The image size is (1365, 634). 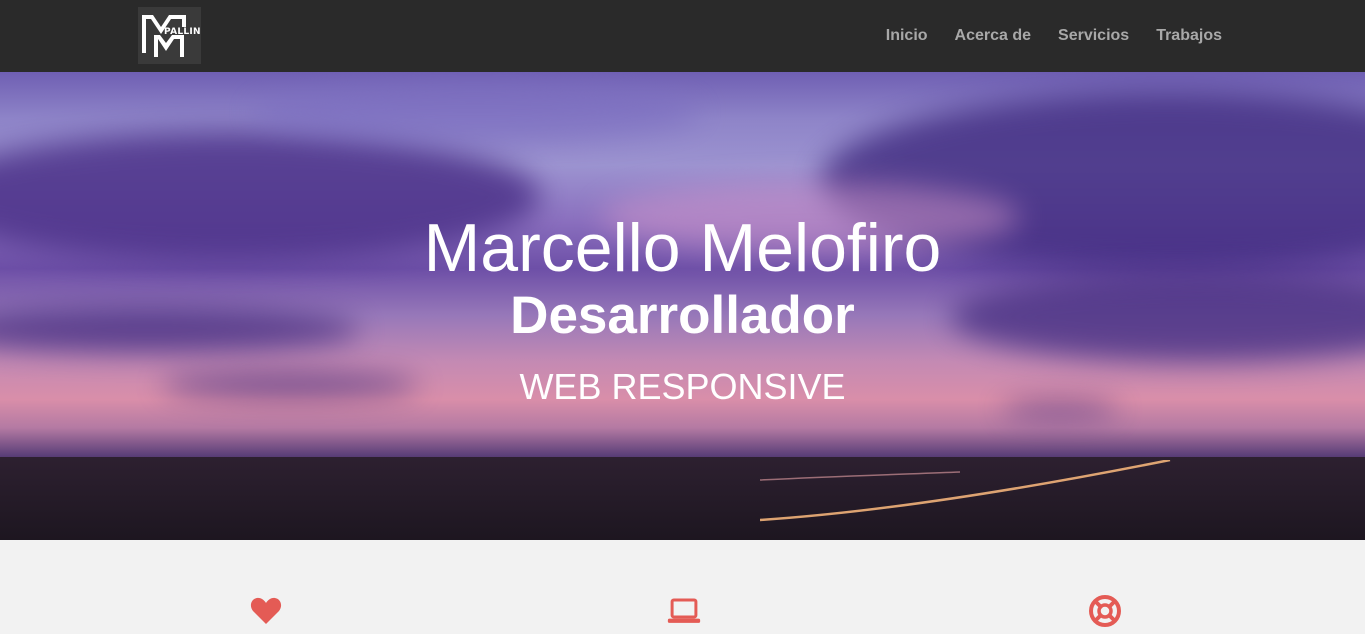 What do you see at coordinates (682, 587) in the screenshot?
I see `features-section` at bounding box center [682, 587].